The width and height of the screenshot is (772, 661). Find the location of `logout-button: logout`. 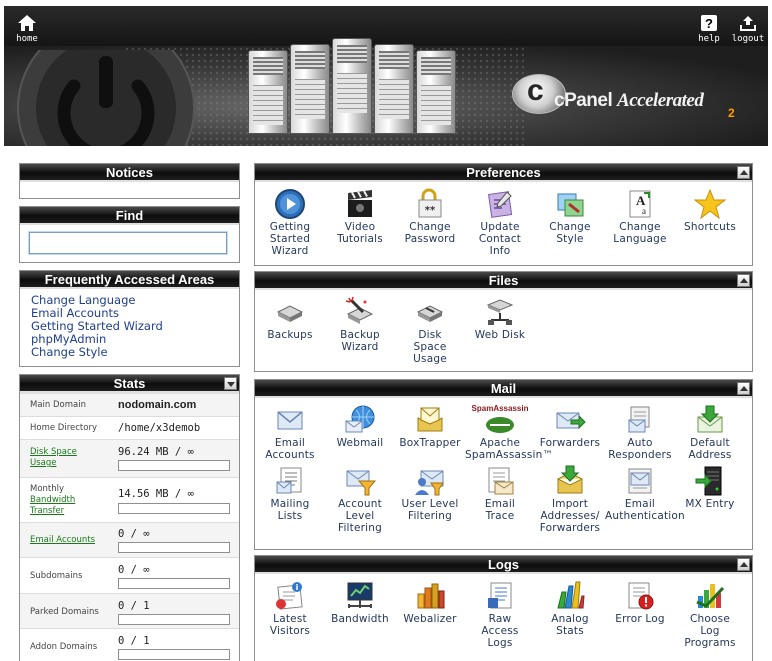

logout-button: logout is located at coordinates (748, 29).